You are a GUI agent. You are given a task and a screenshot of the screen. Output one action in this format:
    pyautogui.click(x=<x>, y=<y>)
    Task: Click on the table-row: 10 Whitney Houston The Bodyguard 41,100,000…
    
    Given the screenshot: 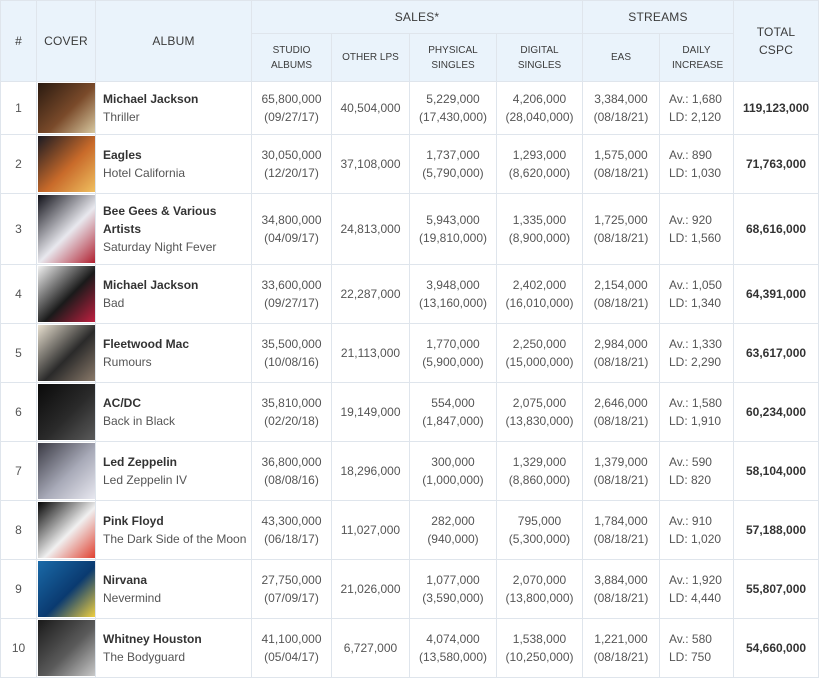 What is the action you would take?
    pyautogui.click(x=410, y=648)
    